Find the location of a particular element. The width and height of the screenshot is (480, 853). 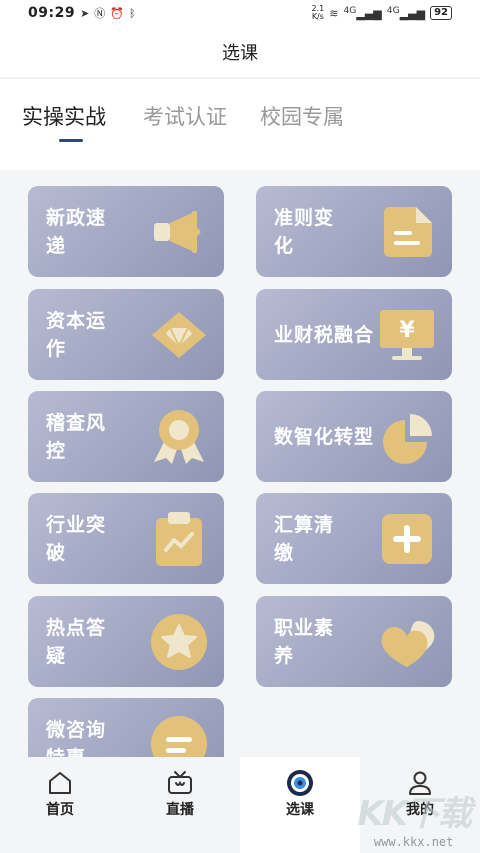

diamond-icon is located at coordinates (179, 335).